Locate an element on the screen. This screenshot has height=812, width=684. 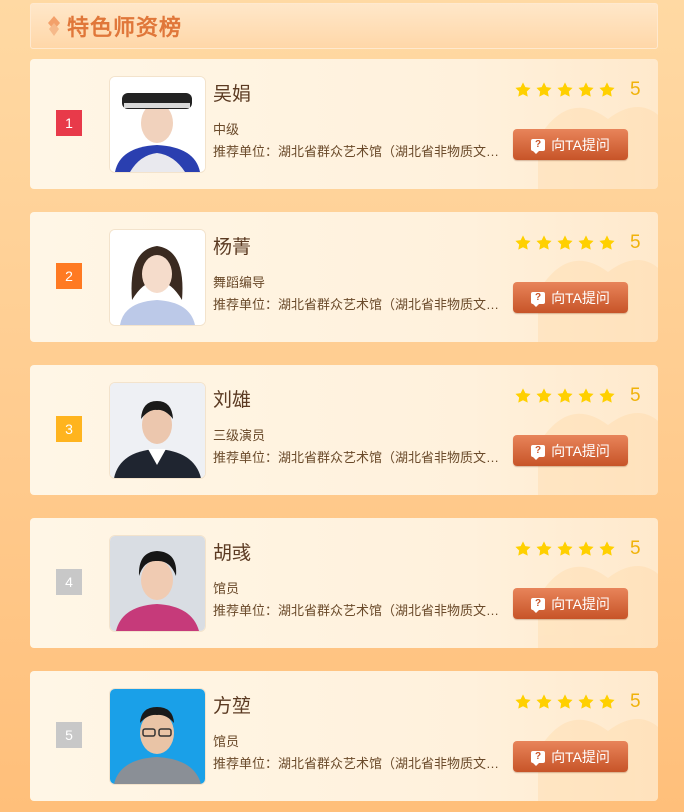
teacher-name: 方堃 is located at coordinates (232, 706).